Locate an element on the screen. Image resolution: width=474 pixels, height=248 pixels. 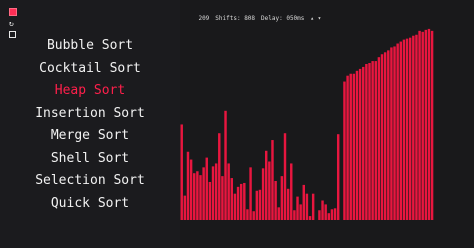
algorithm-heap-sort: Heap Sort is located at coordinates (90, 91).